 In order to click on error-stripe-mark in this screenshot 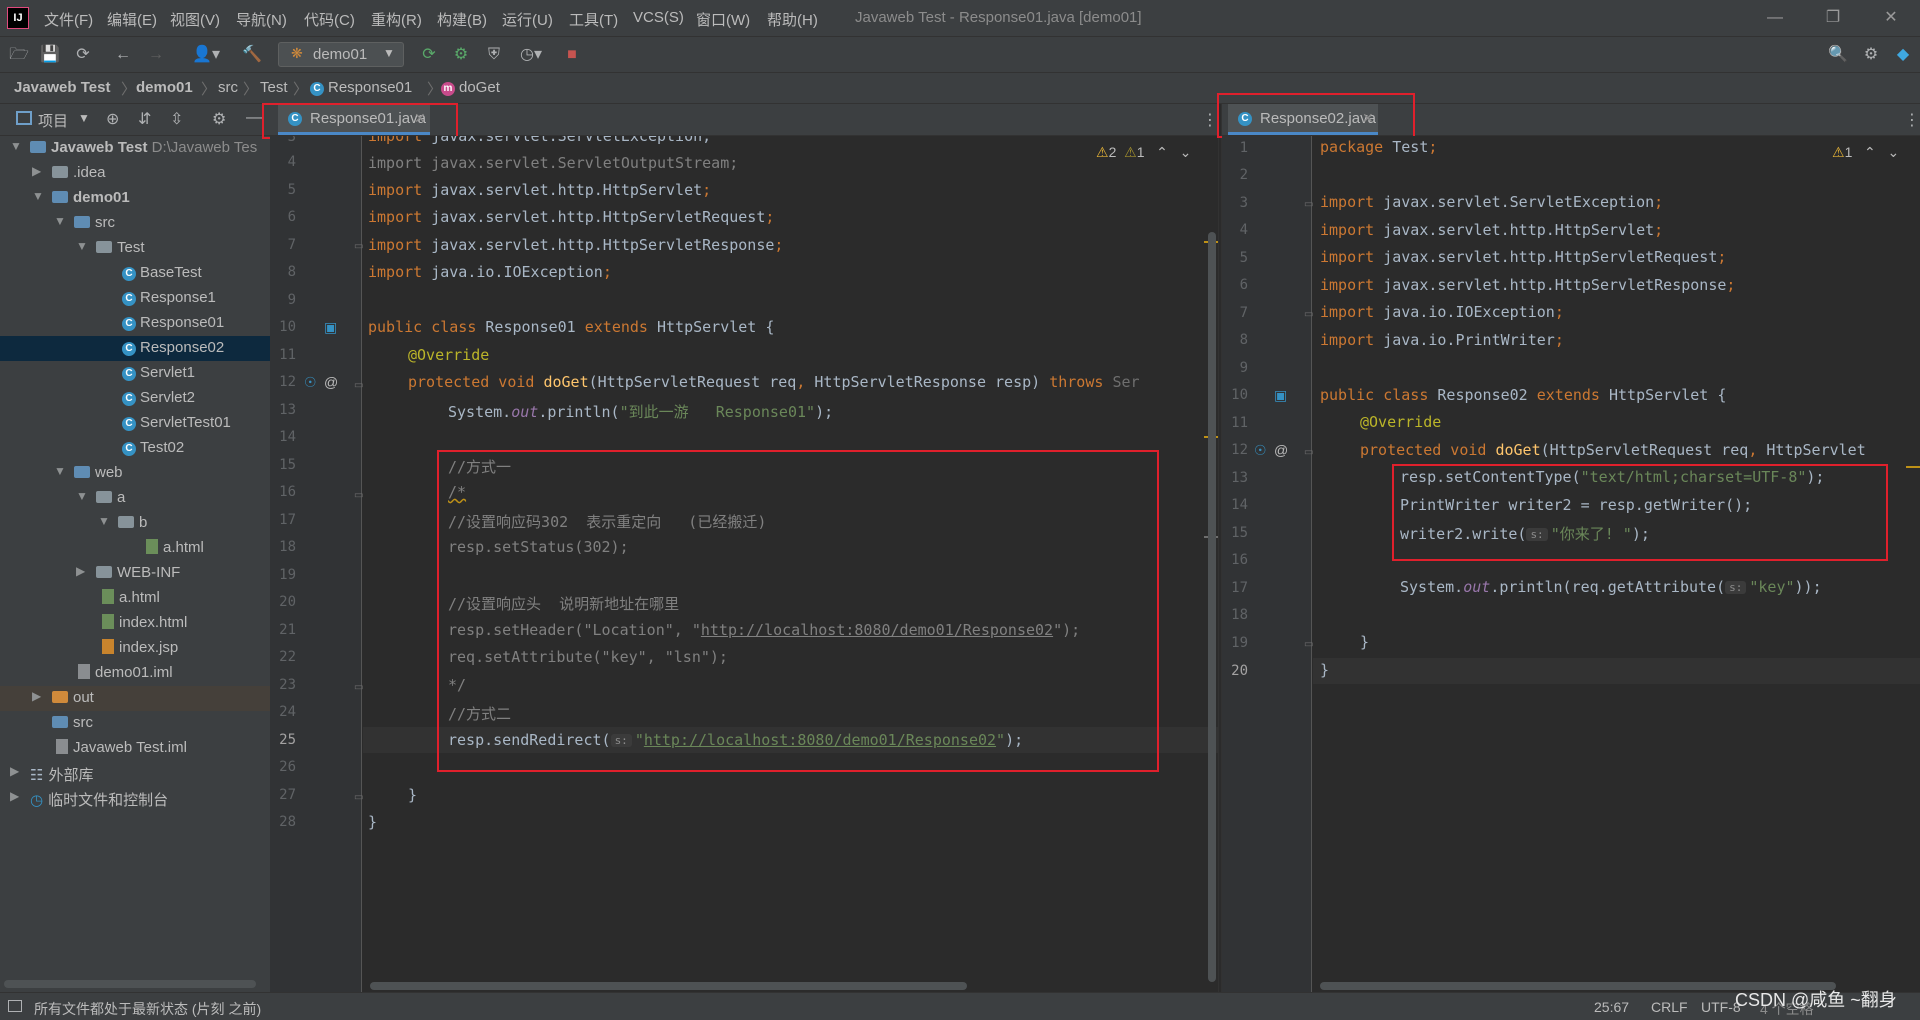, I will do `click(1913, 467)`.